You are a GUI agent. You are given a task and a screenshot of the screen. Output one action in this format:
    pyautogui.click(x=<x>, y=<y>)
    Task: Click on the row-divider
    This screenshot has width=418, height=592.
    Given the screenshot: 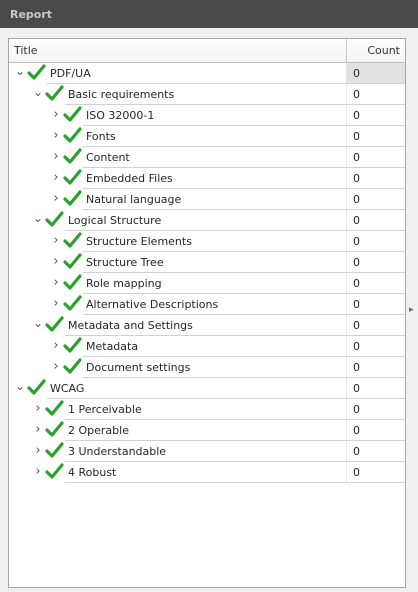 What is the action you would take?
    pyautogui.click(x=235, y=482)
    